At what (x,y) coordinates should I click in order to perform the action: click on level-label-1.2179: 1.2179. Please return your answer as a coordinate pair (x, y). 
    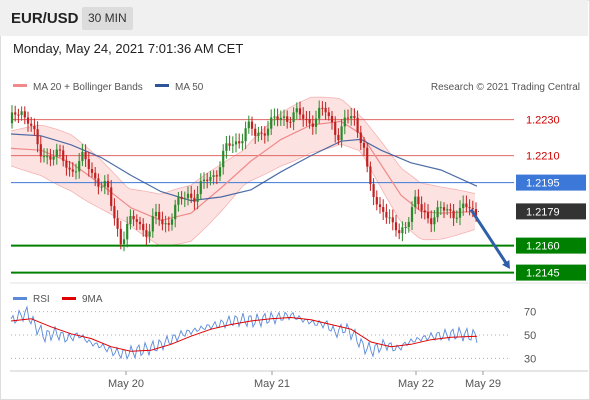
    Looking at the image, I should click on (543, 212).